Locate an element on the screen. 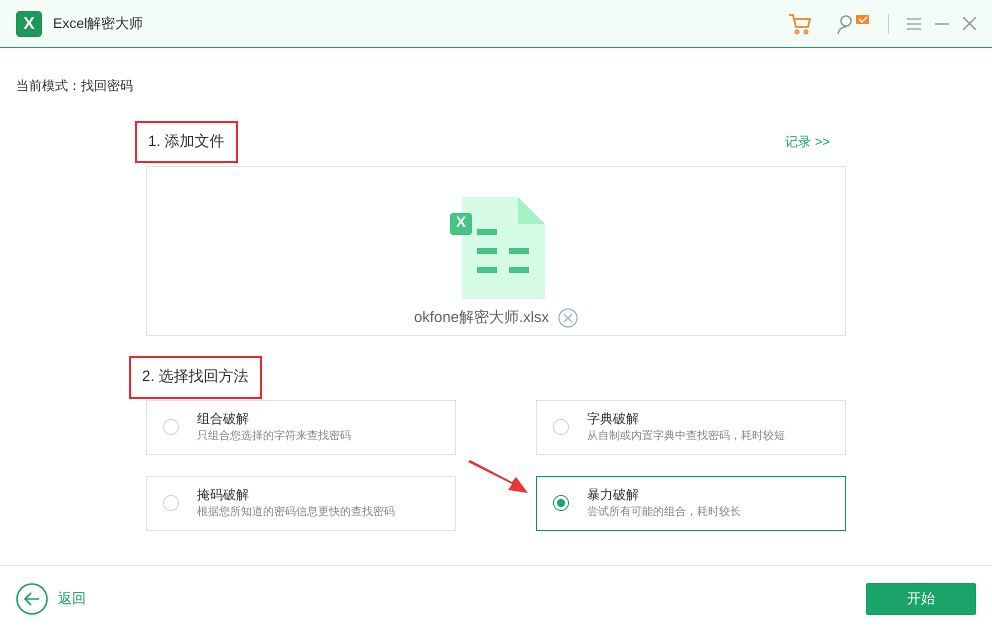 This screenshot has height=631, width=992. user-icon is located at coordinates (853, 23).